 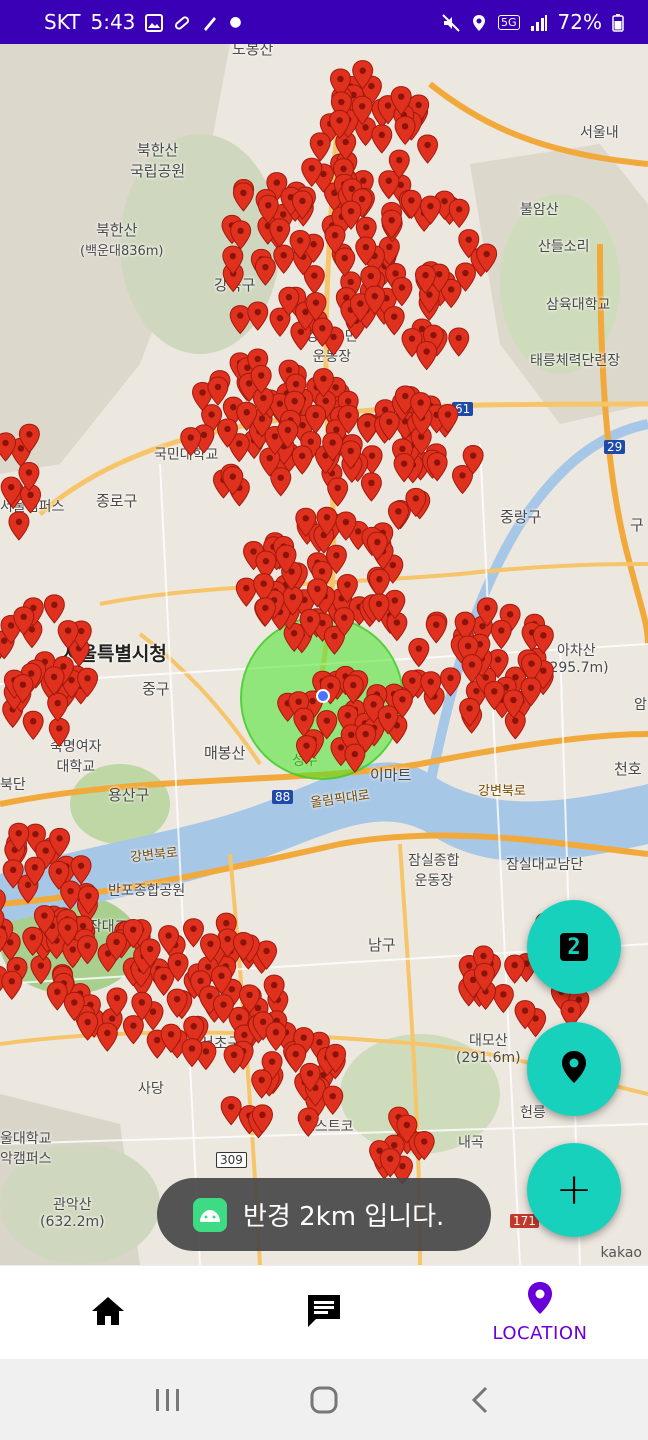 I want to click on home-circle-icon, so click(x=324, y=1399).